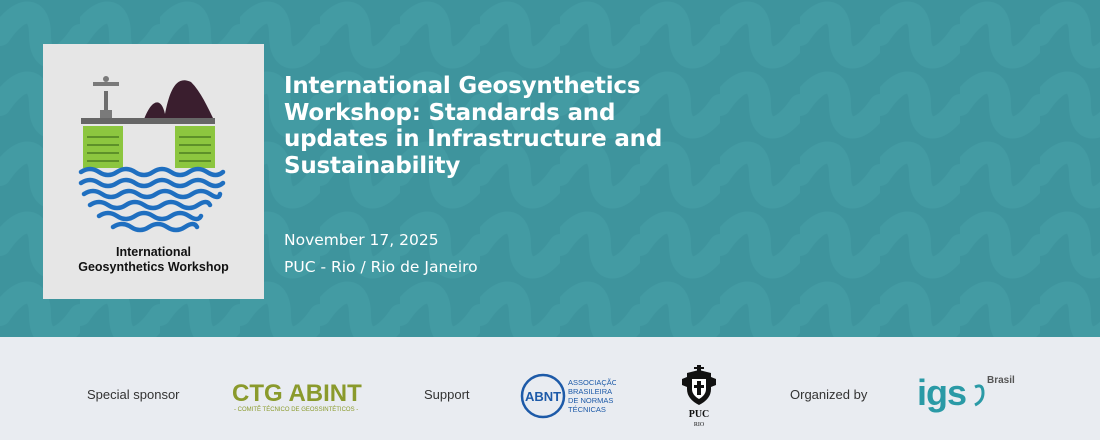  What do you see at coordinates (592, 382) in the screenshot?
I see `abnt-line1: ASSOCIAÇÃO` at bounding box center [592, 382].